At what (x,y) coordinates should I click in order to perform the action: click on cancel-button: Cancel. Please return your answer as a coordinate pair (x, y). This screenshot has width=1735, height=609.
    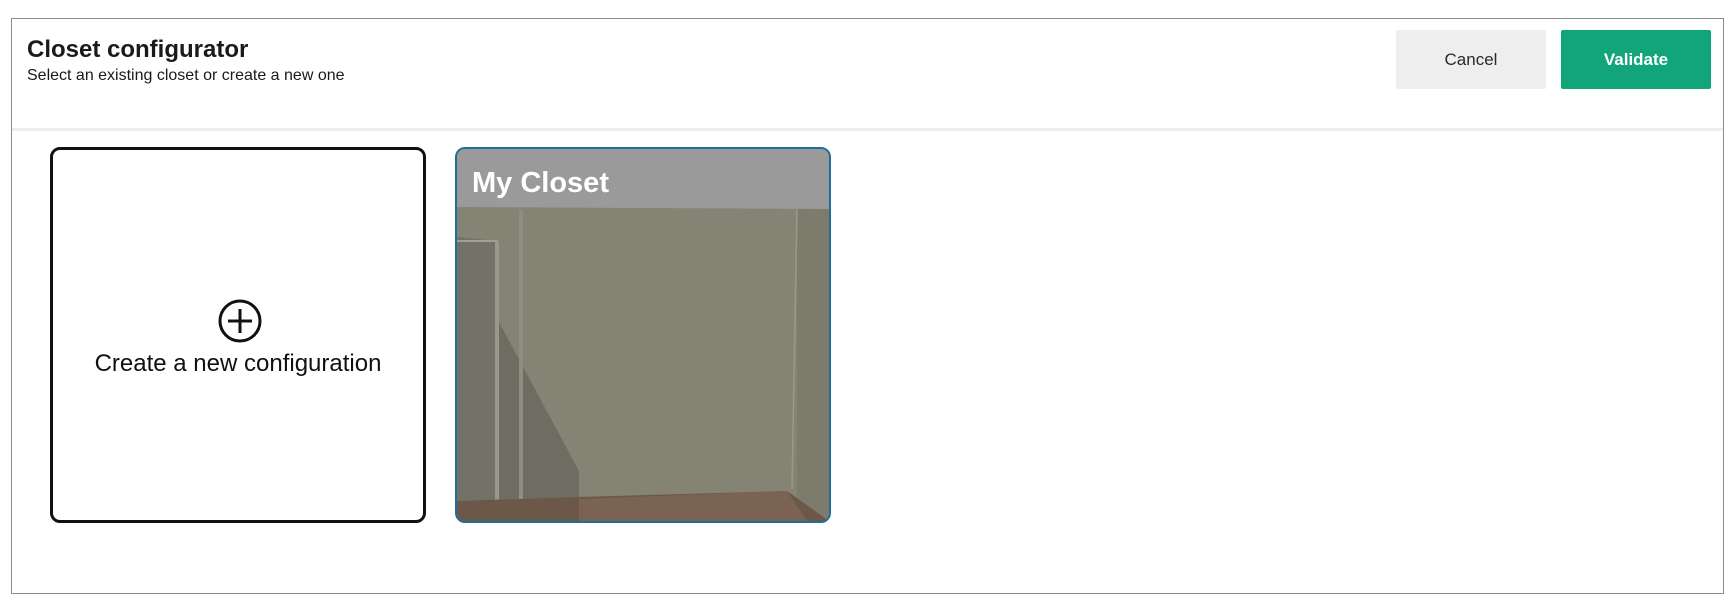
    Looking at the image, I should click on (1471, 59).